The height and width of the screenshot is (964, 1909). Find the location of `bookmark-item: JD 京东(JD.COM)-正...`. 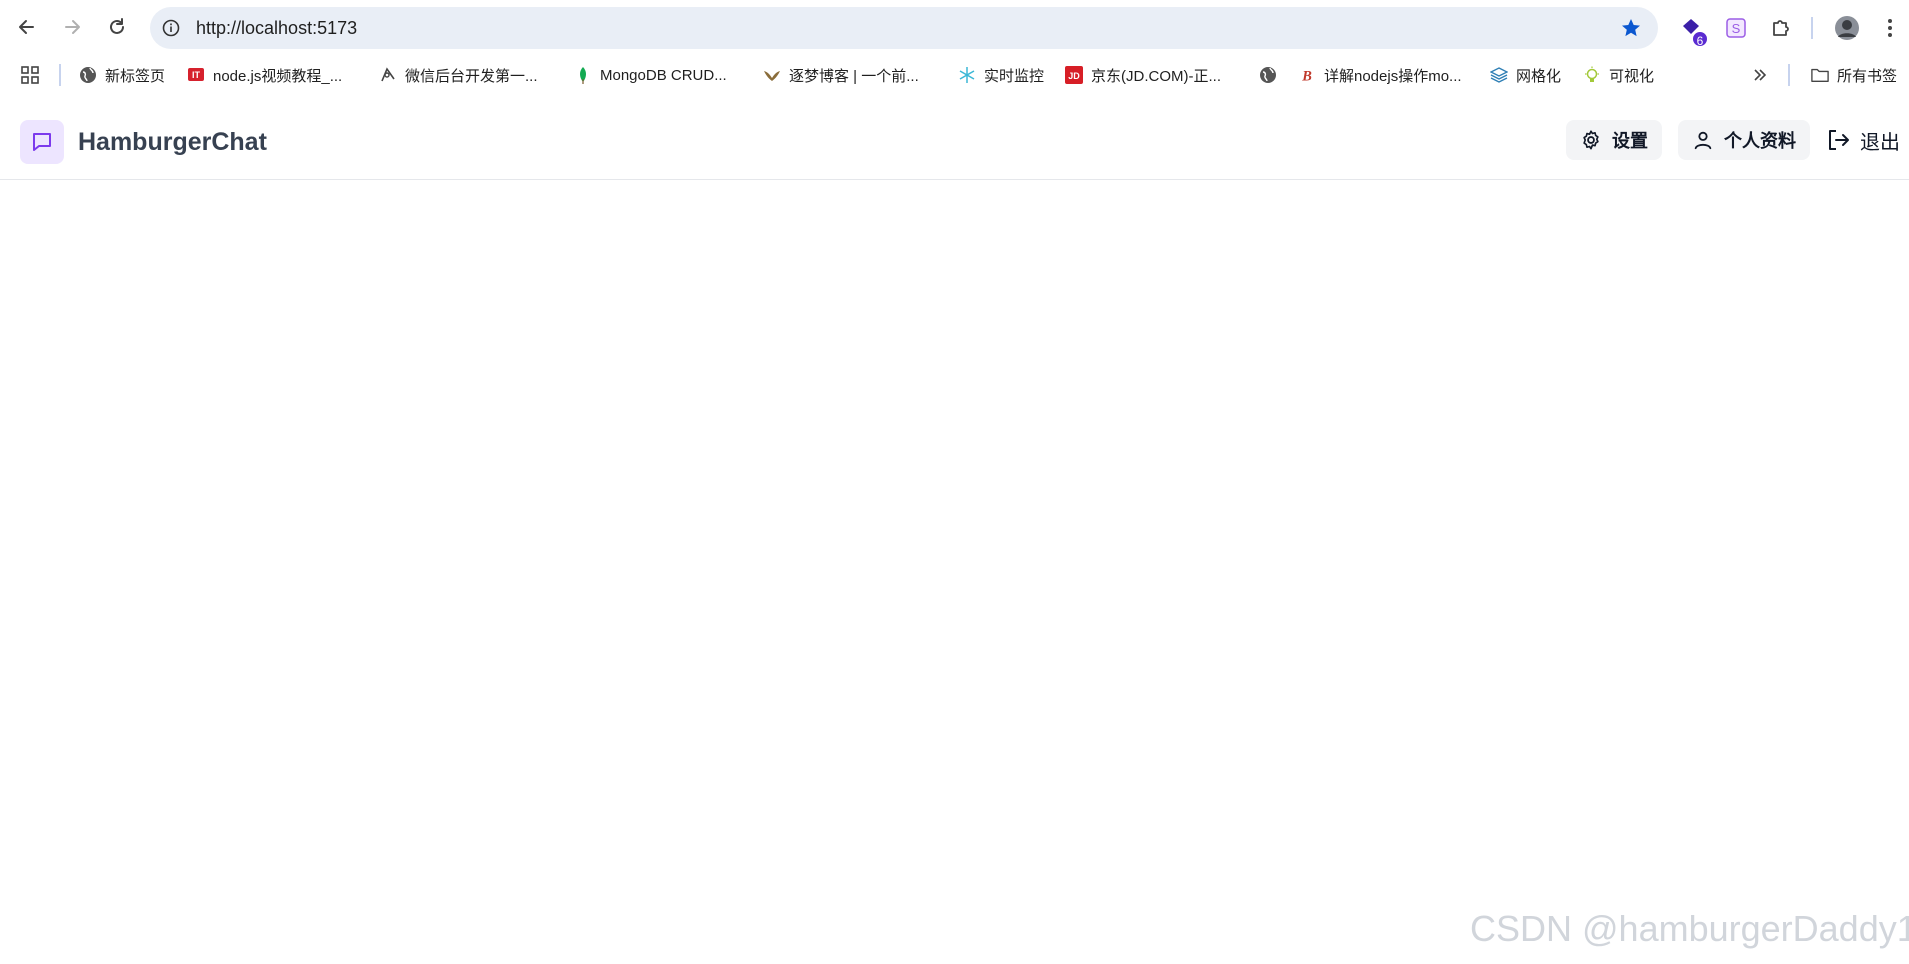

bookmark-item: JD 京东(JD.COM)-正... is located at coordinates (1143, 75).